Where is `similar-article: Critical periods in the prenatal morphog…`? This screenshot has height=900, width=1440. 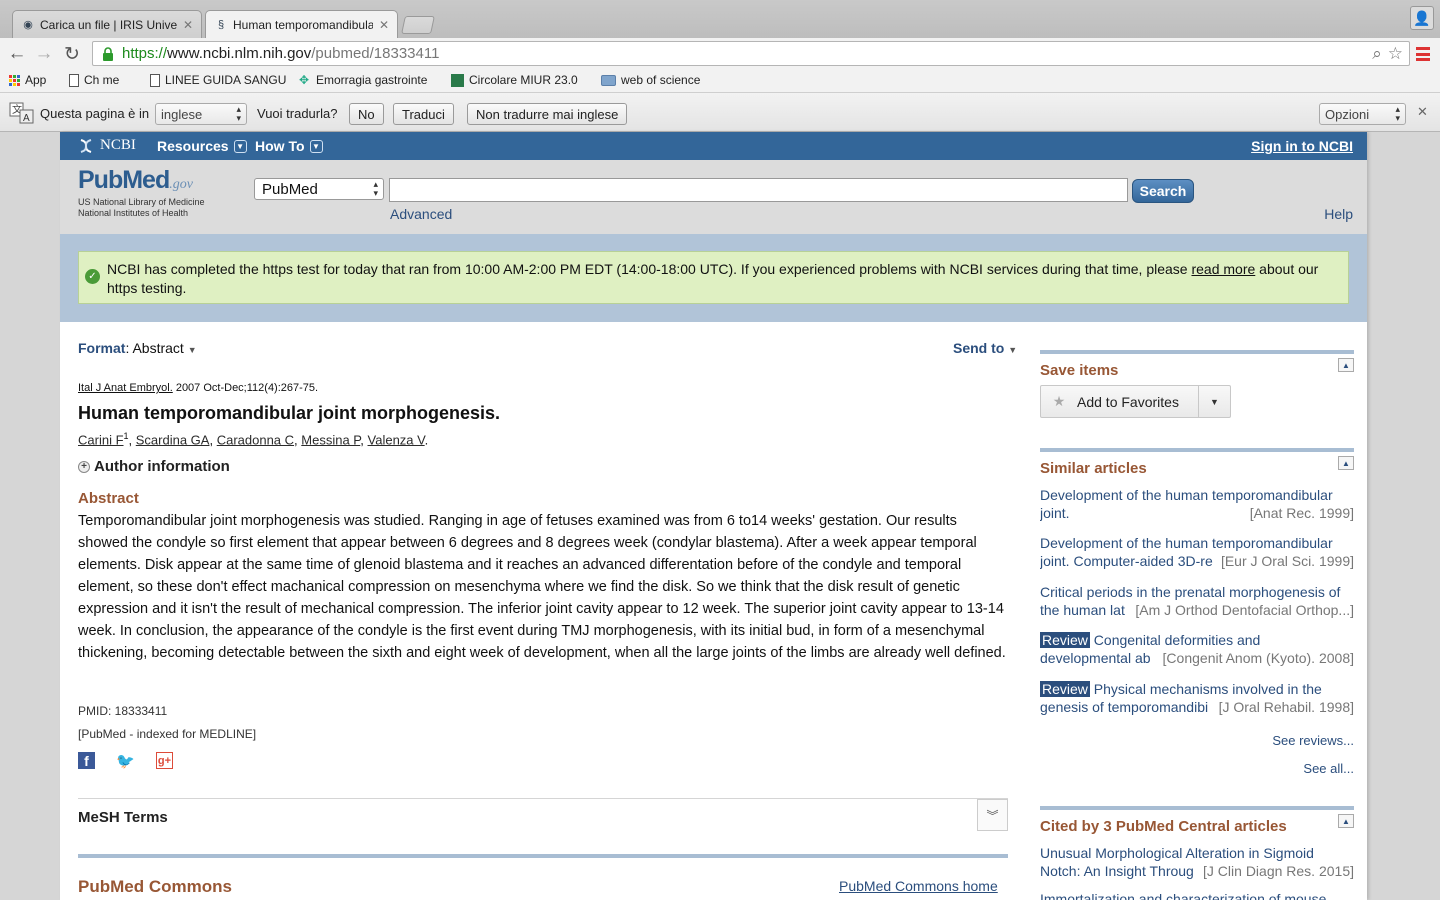 similar-article: Critical periods in the prenatal morphog… is located at coordinates (1197, 601).